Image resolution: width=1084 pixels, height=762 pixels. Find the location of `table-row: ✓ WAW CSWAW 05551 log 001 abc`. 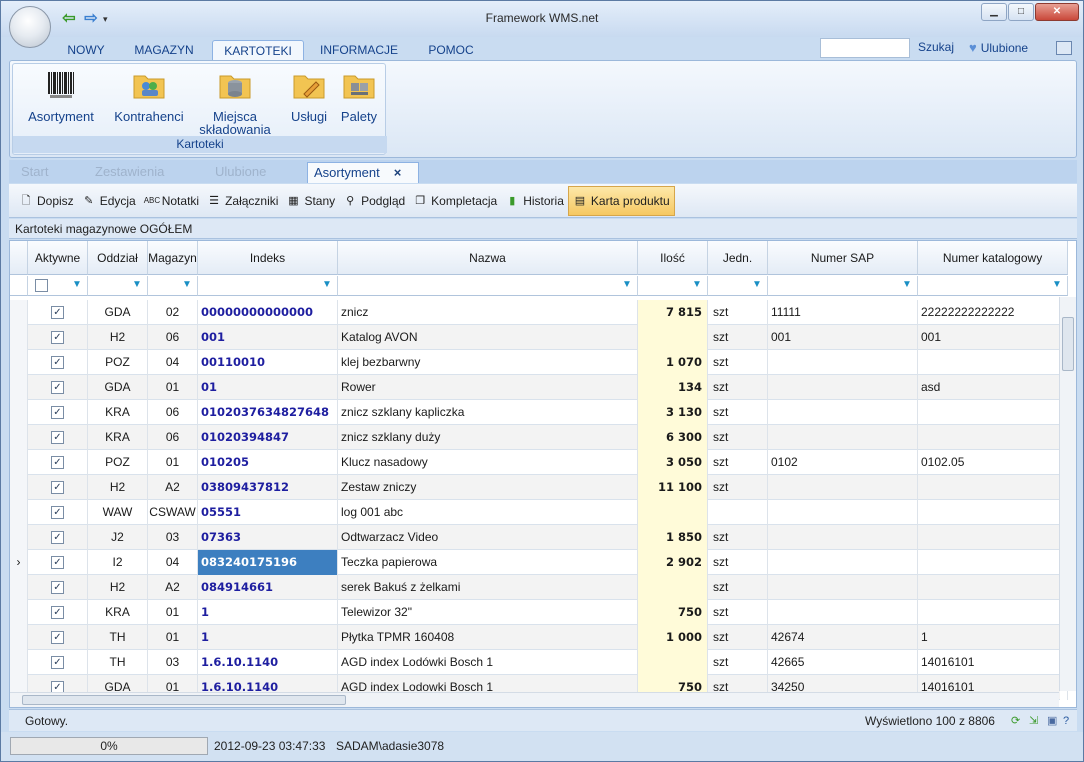

table-row: ✓ WAW CSWAW 05551 log 001 abc is located at coordinates (539, 512).